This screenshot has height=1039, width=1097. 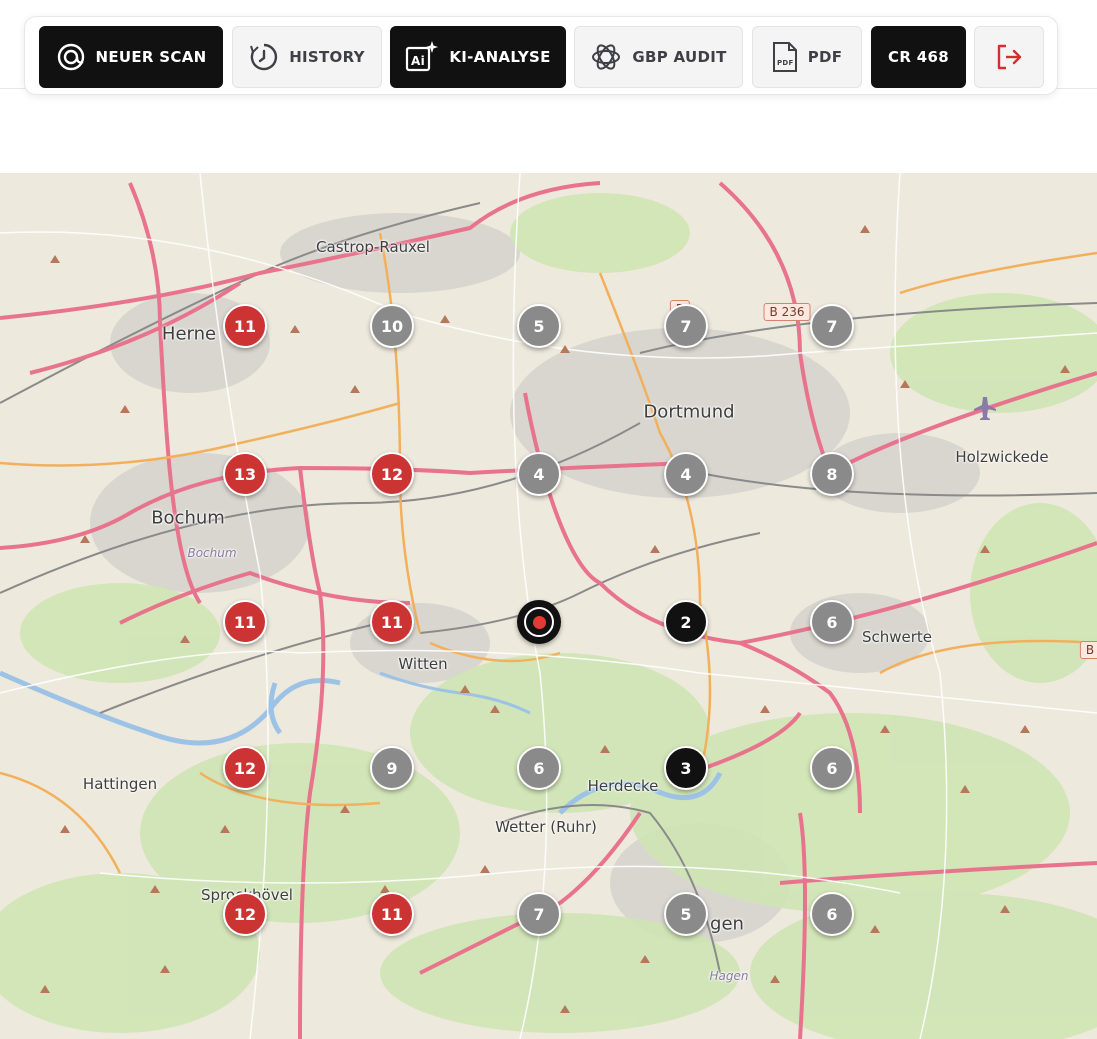 I want to click on city-label: Schwerte, so click(x=897, y=637).